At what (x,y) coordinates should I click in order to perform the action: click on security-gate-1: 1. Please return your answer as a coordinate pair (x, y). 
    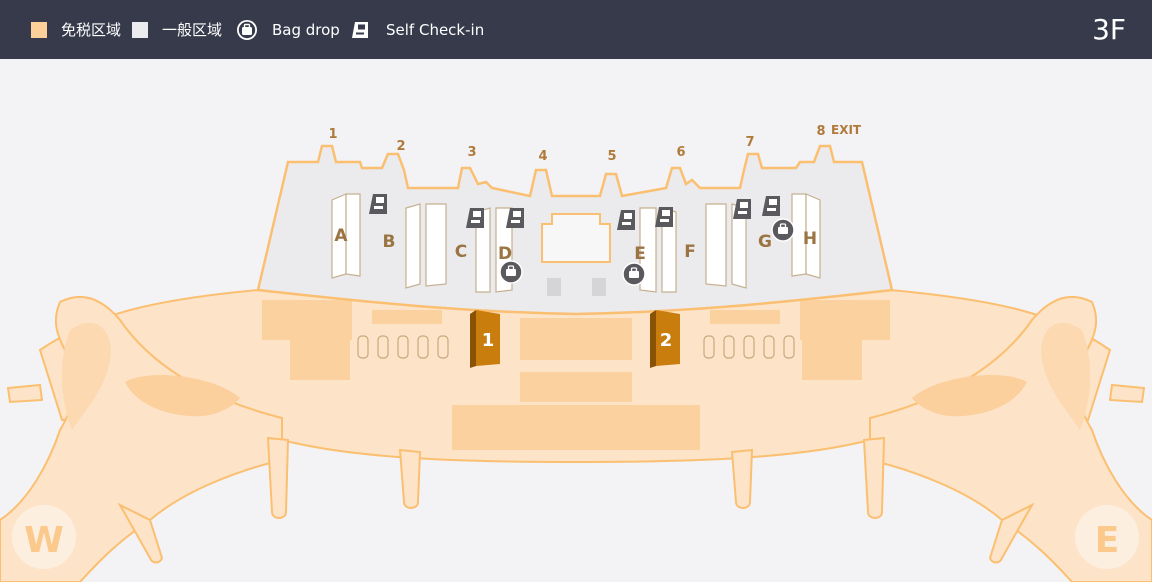
    Looking at the image, I should click on (485, 339).